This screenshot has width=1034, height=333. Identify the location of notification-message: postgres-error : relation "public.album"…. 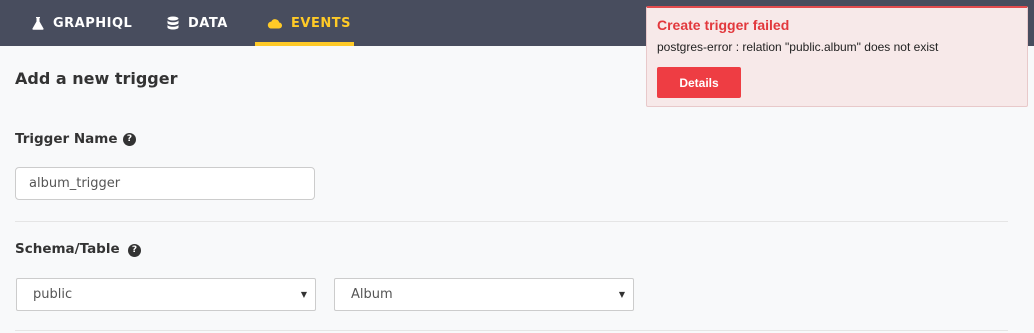
(798, 47).